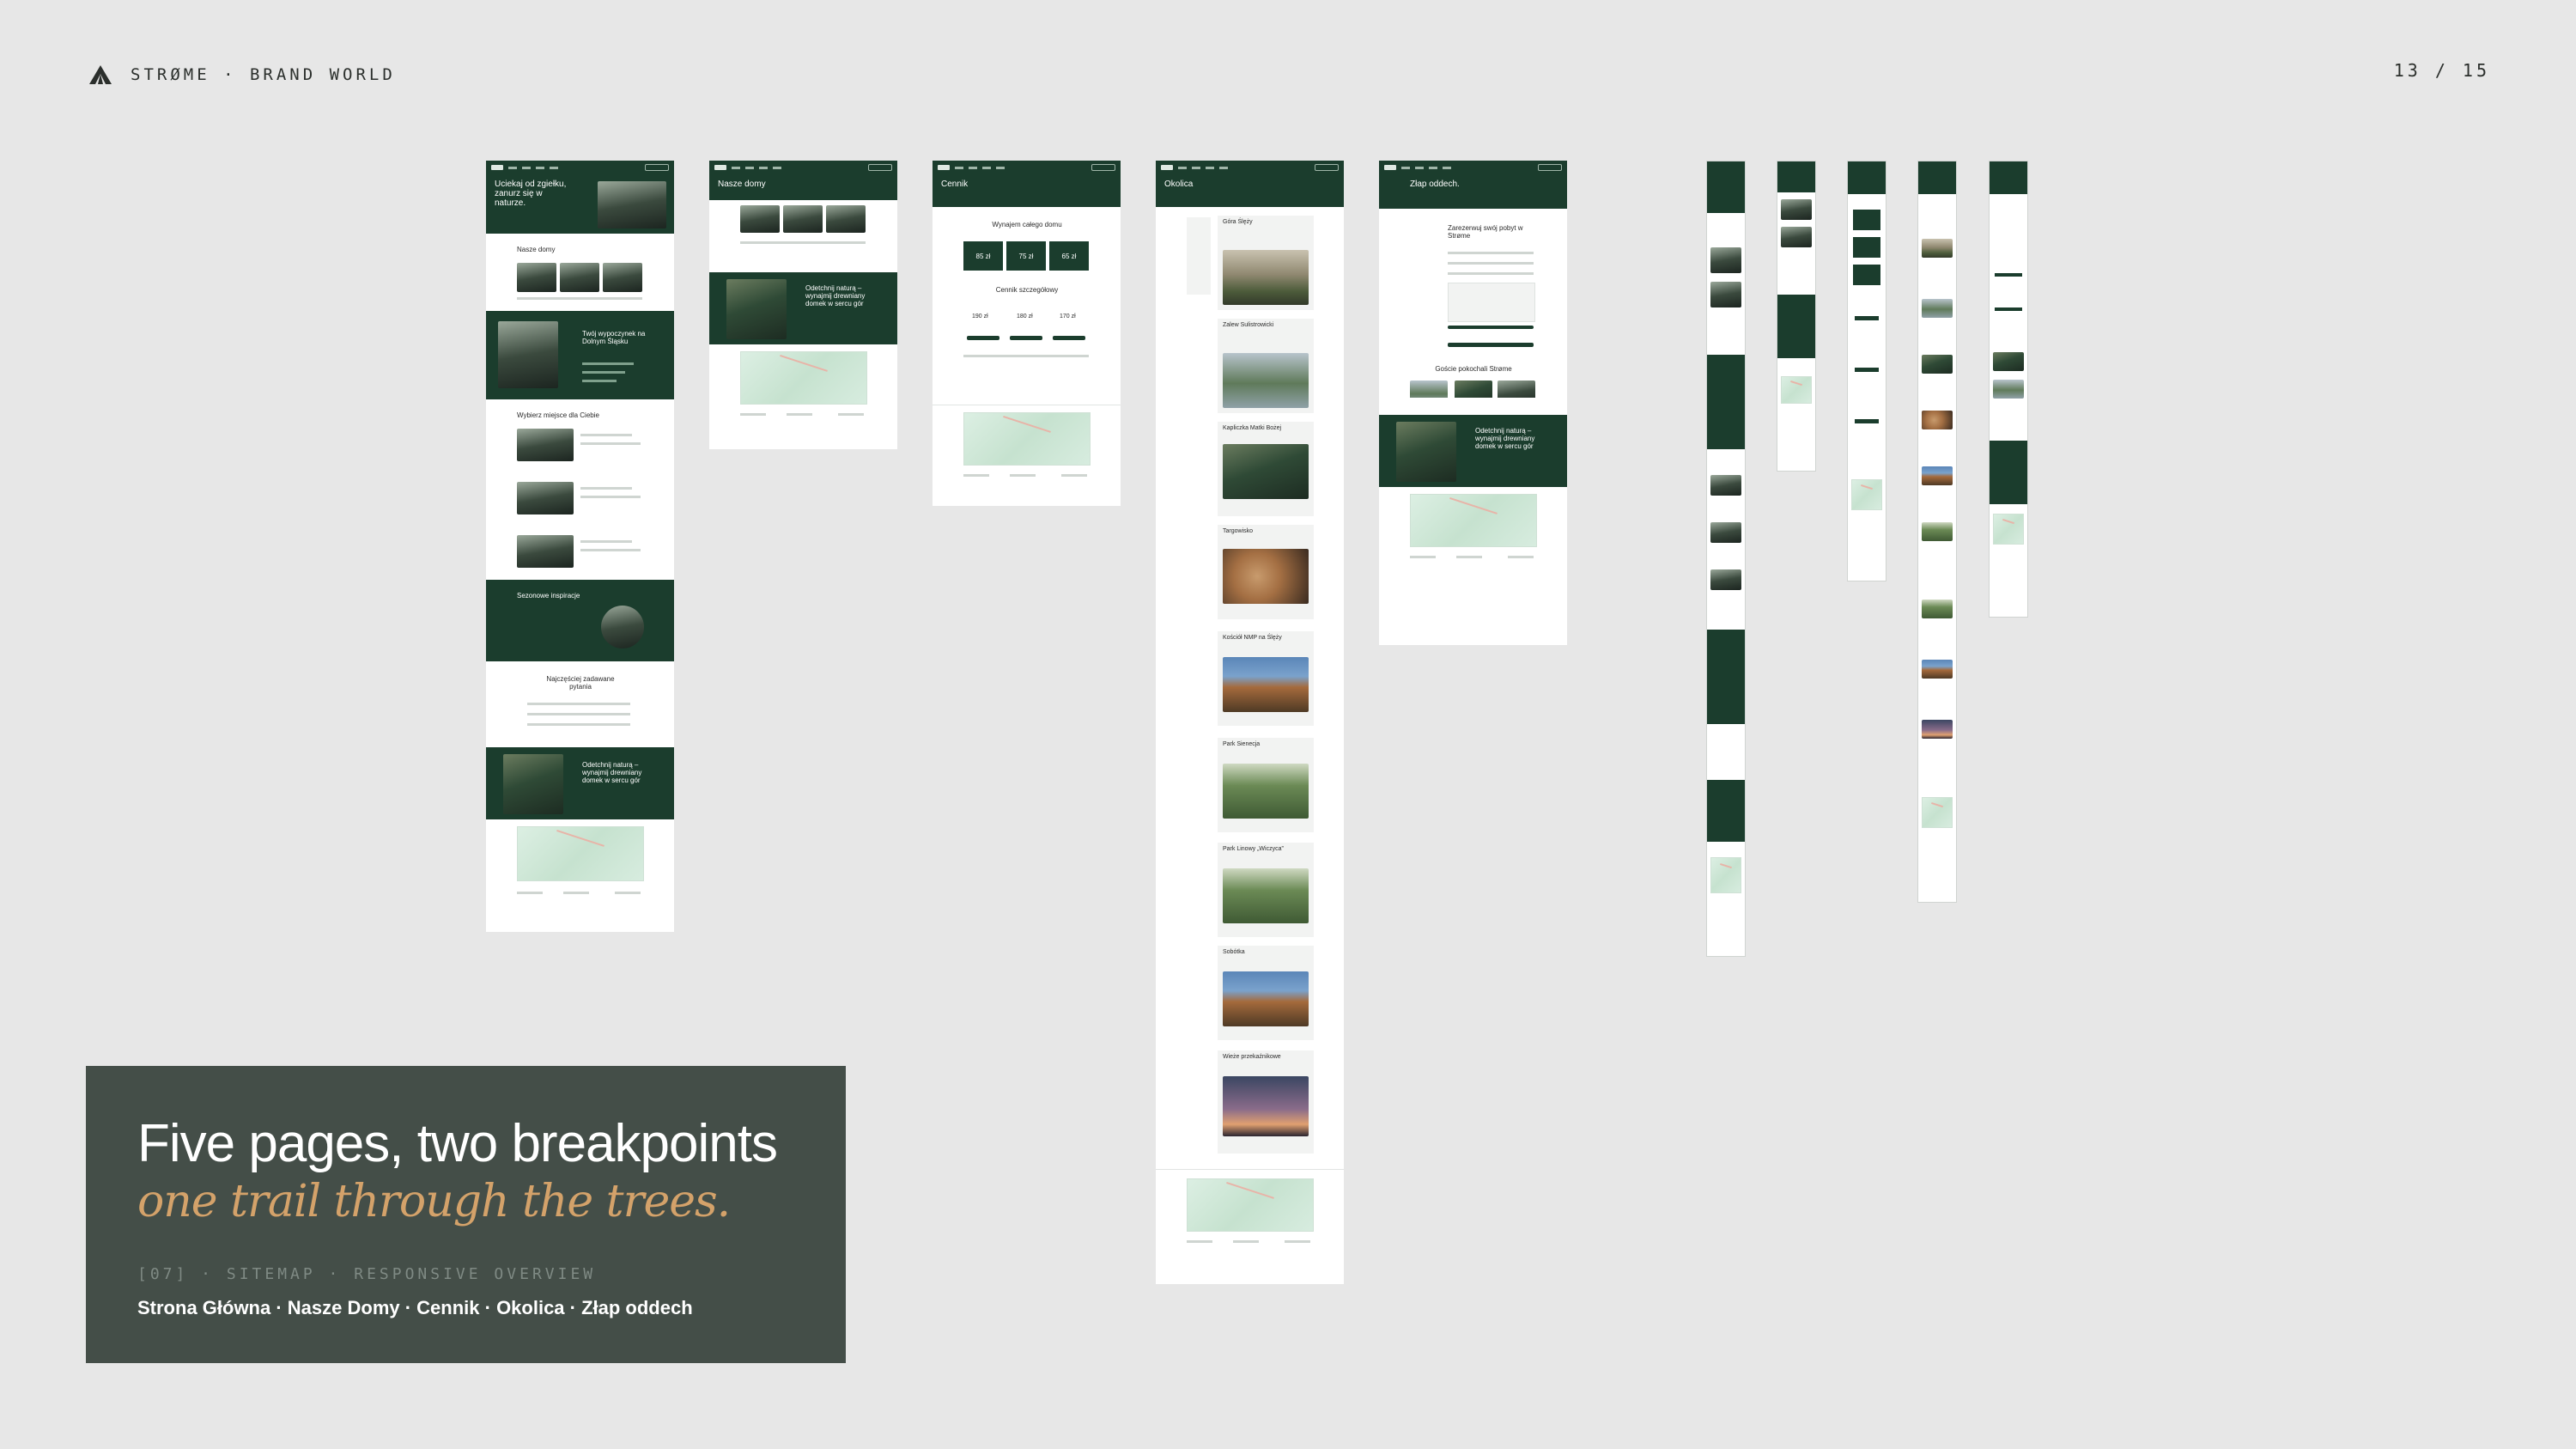  Describe the element at coordinates (1473, 167) in the screenshot. I see `contact-nav` at that location.